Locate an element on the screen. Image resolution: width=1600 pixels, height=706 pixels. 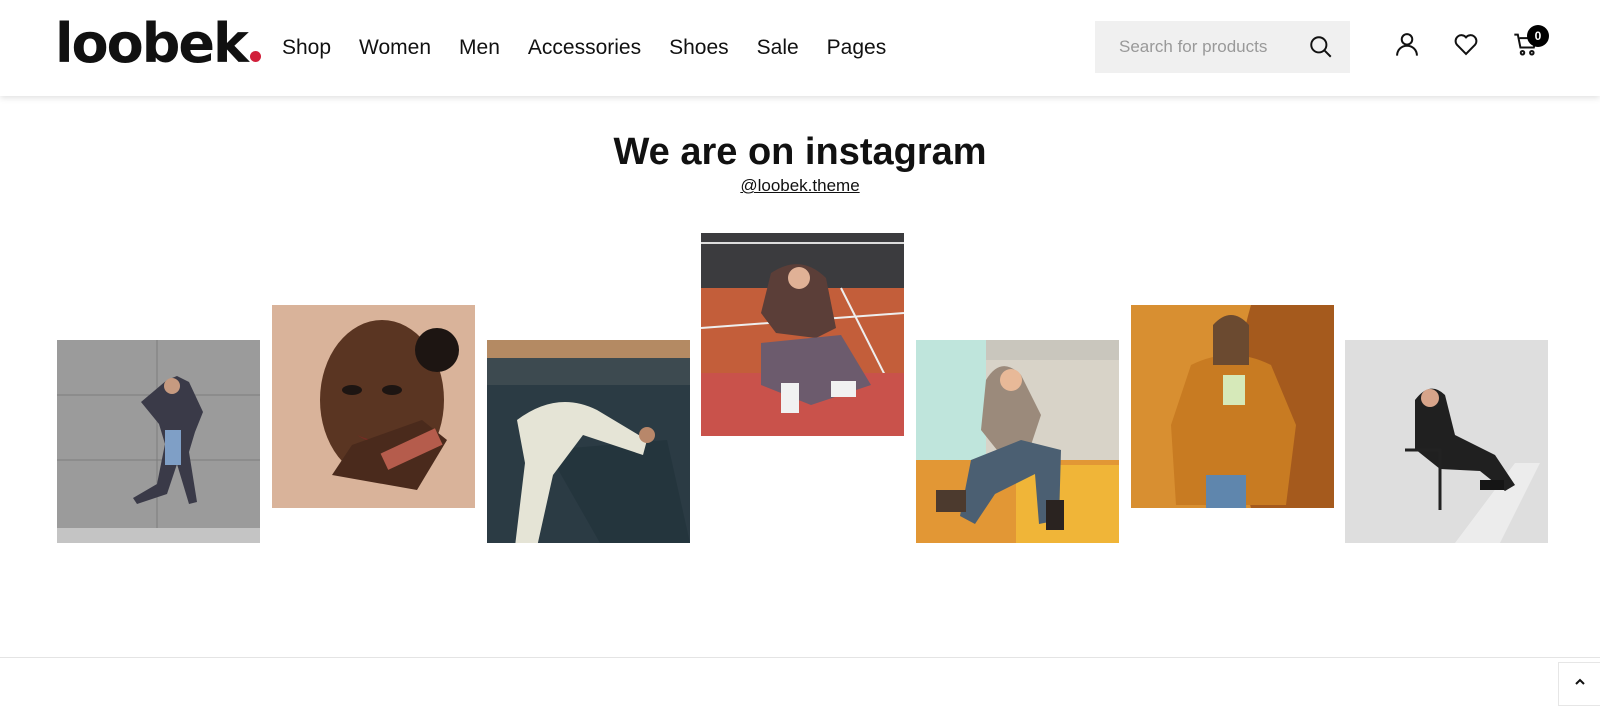
nav-shoes: Shoes is located at coordinates (699, 48).